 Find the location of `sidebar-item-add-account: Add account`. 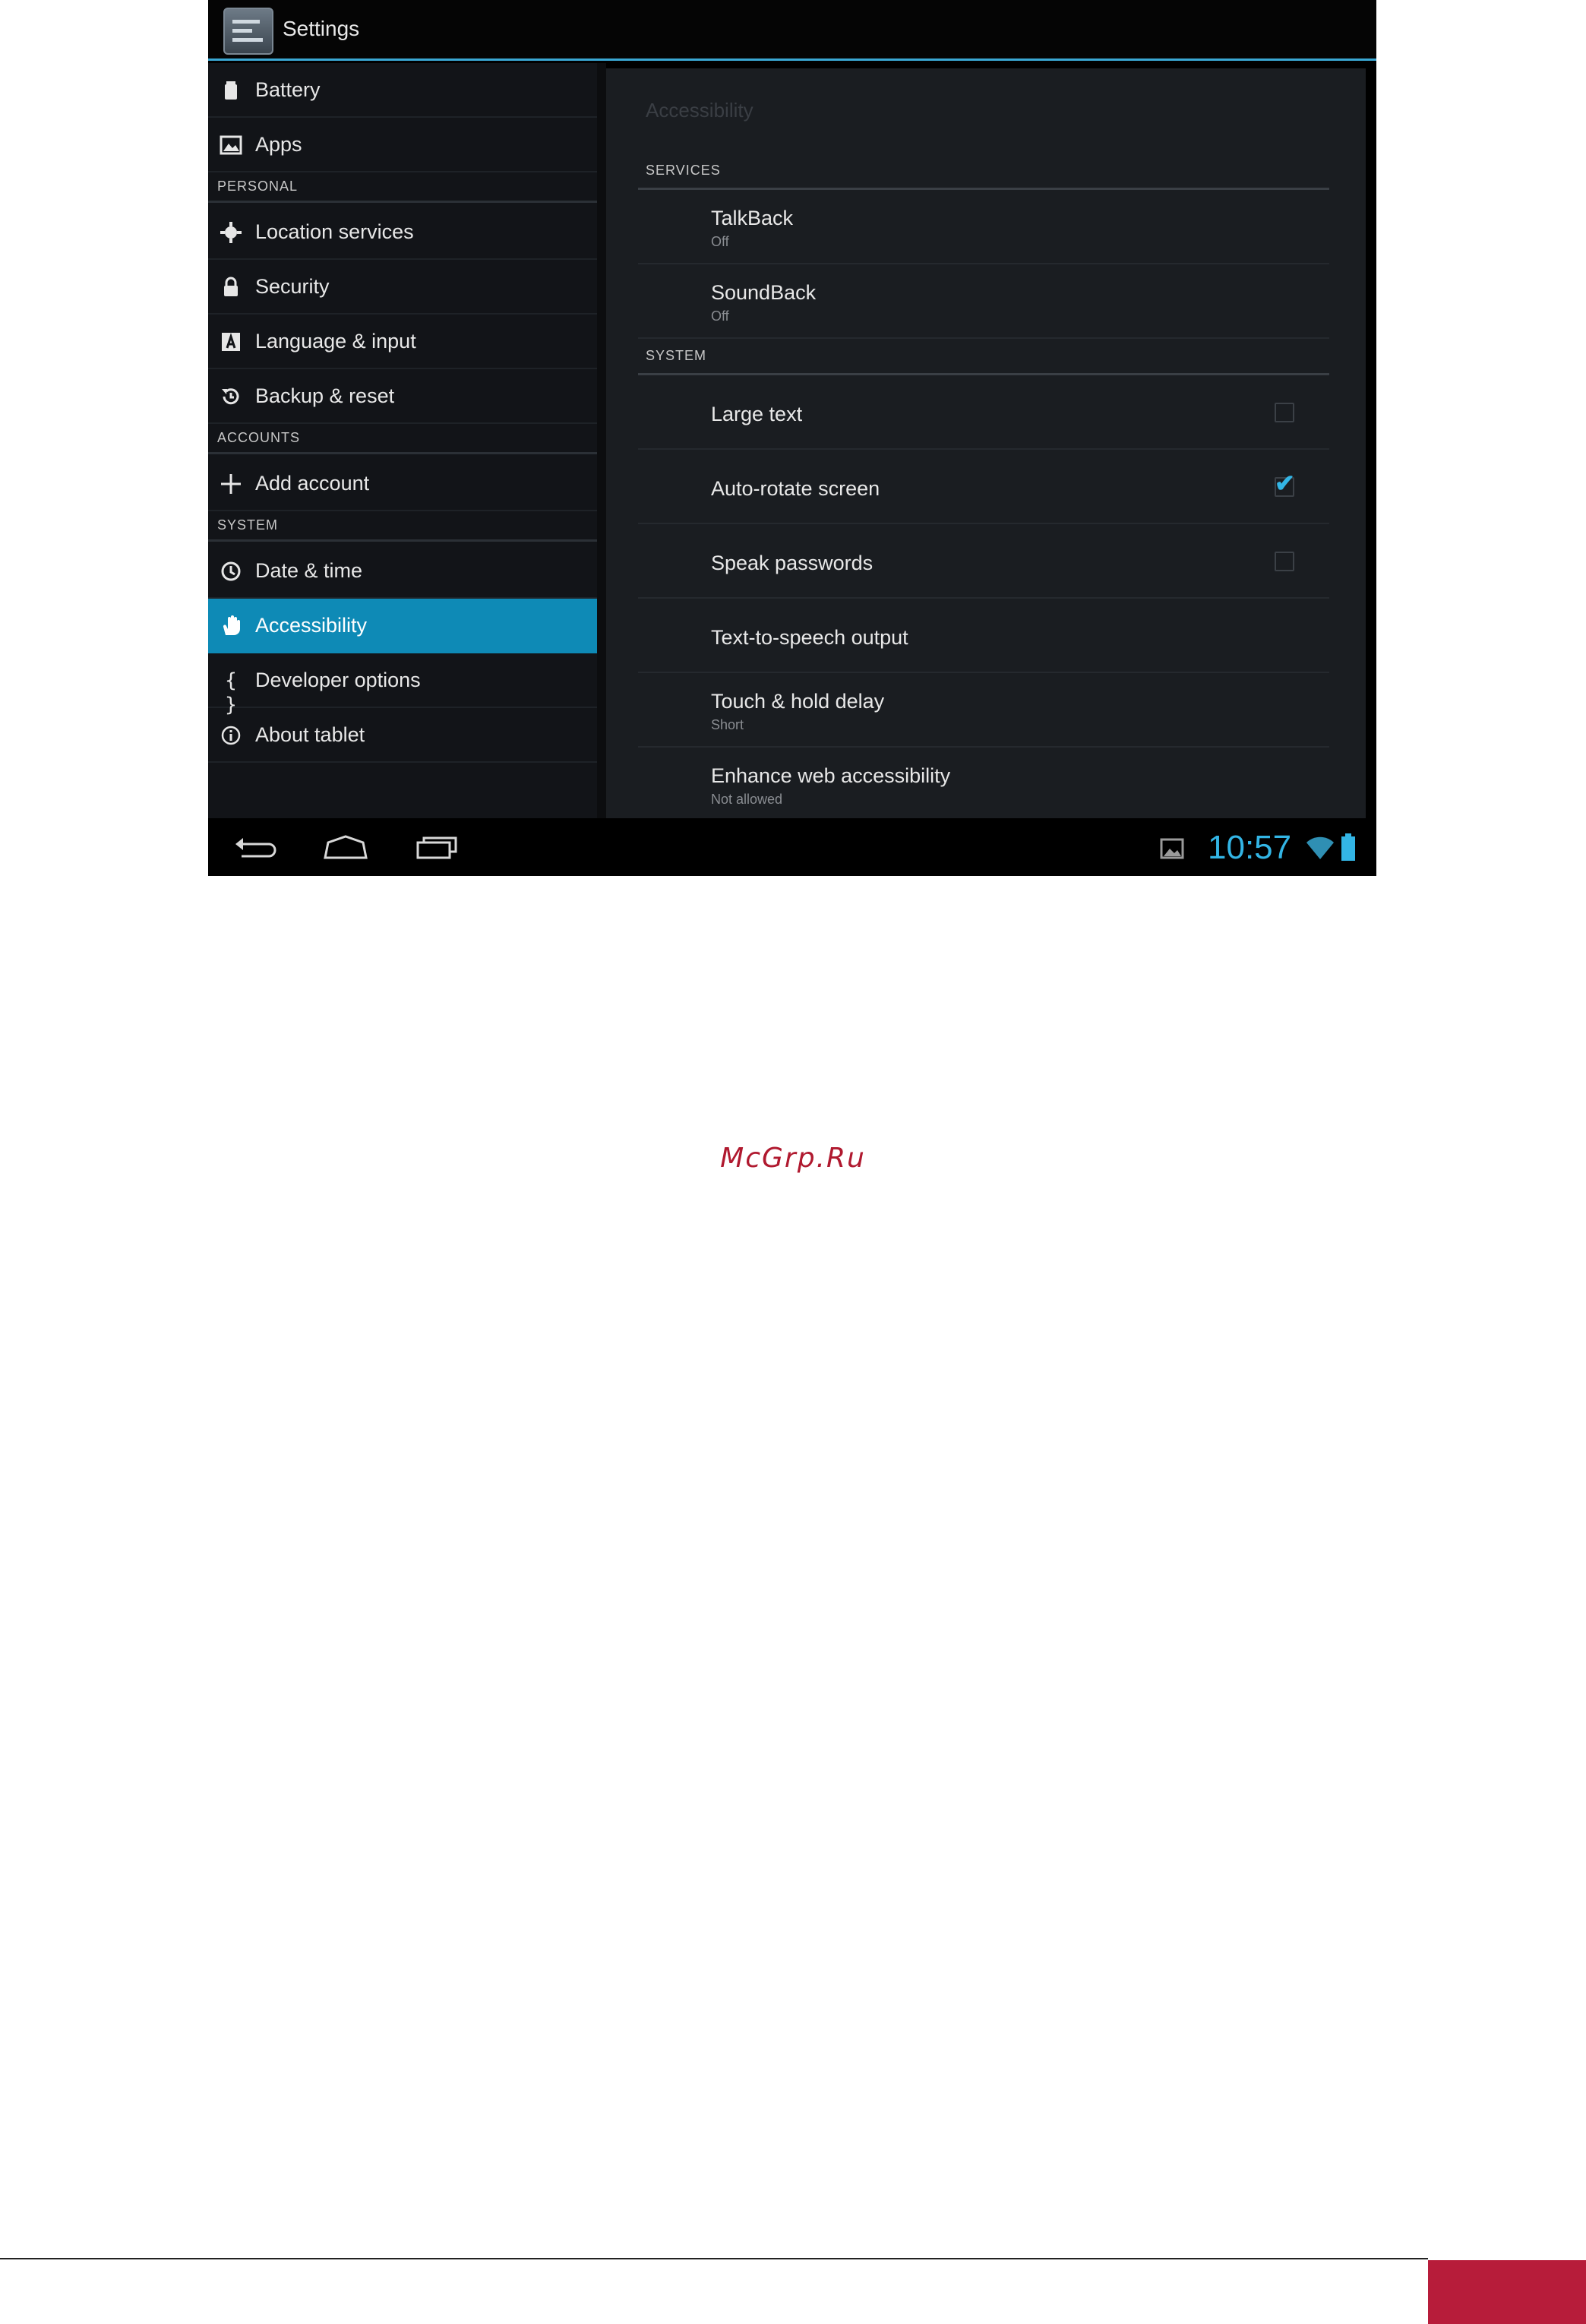

sidebar-item-add-account: Add account is located at coordinates (403, 484).